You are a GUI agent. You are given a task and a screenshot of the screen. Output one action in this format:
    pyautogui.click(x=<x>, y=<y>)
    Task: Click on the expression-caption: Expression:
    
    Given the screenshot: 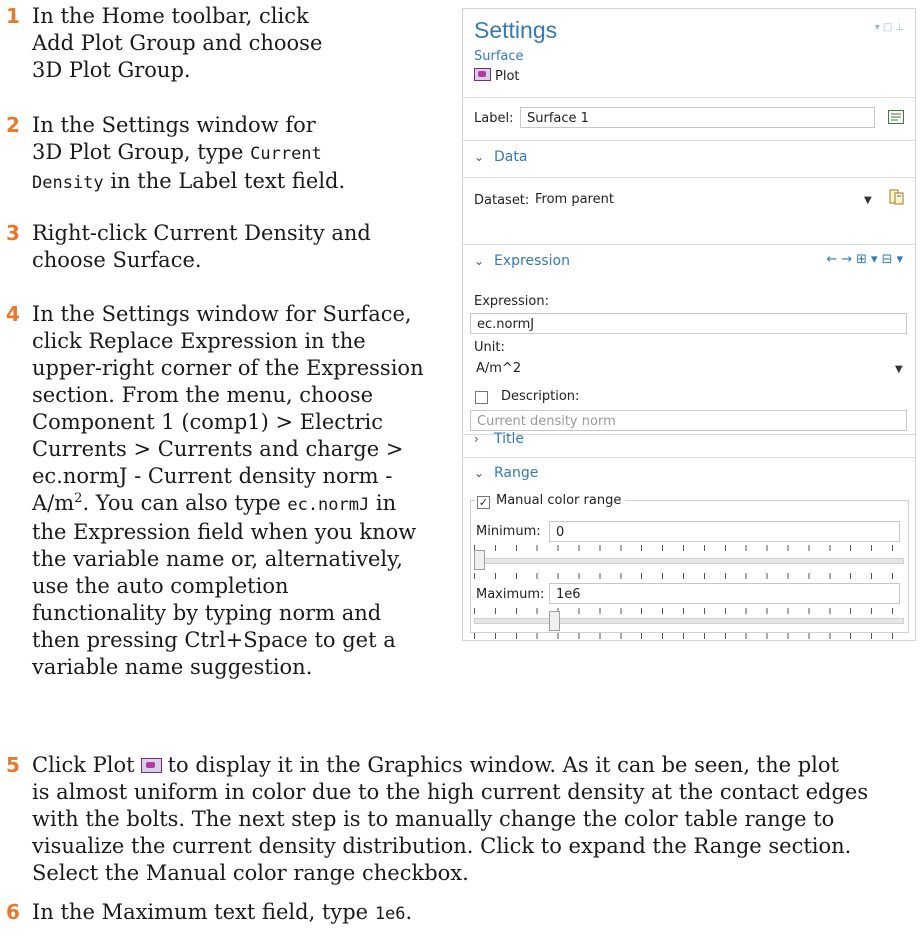 What is the action you would take?
    pyautogui.click(x=511, y=301)
    